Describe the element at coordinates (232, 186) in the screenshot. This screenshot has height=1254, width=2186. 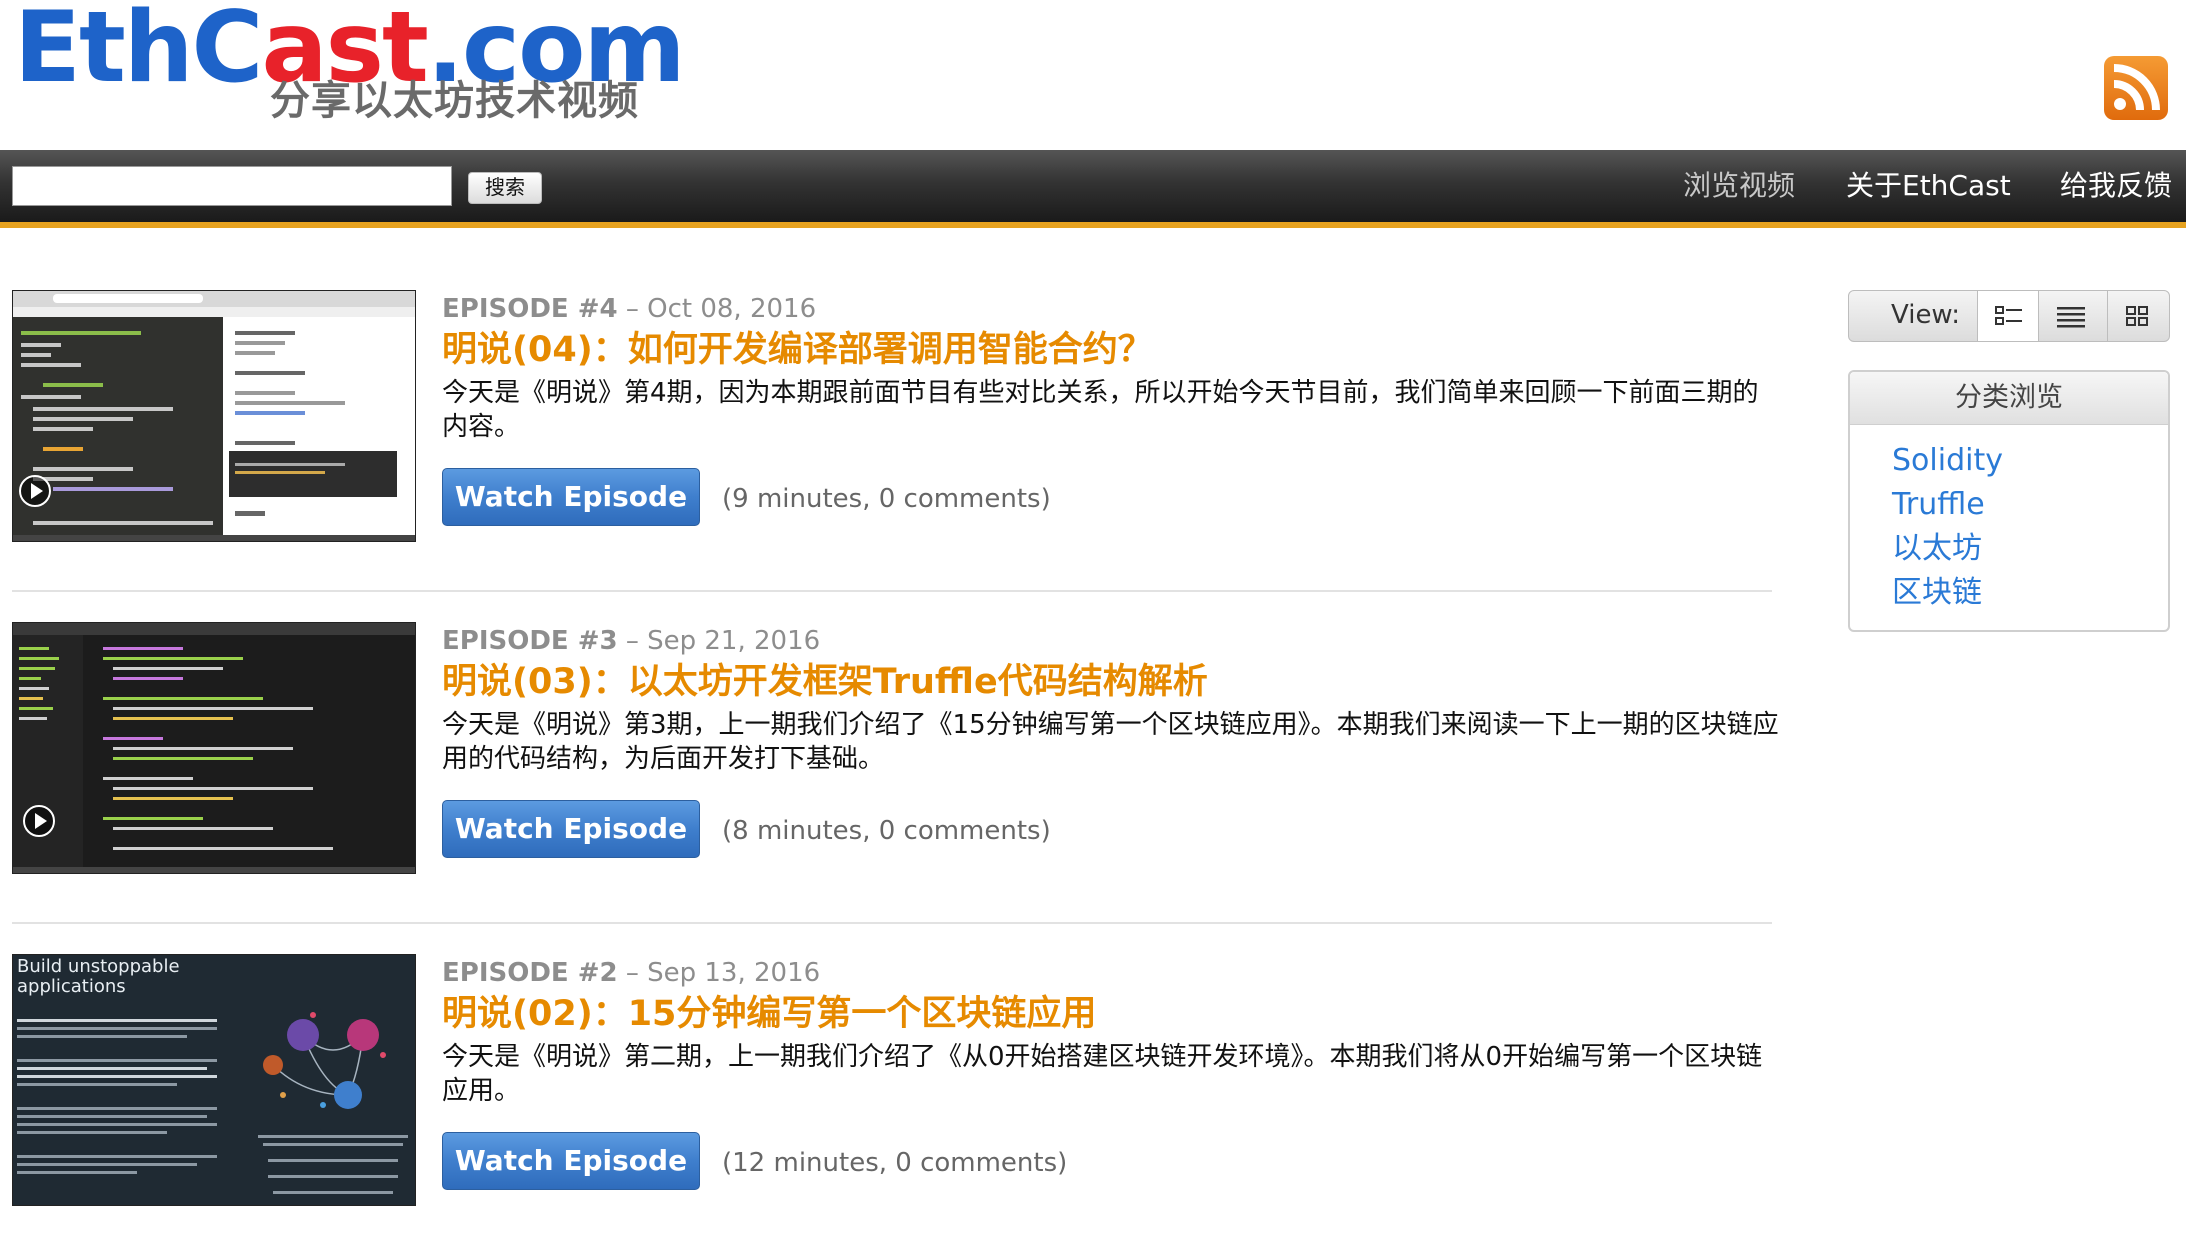
I see `search-input` at that location.